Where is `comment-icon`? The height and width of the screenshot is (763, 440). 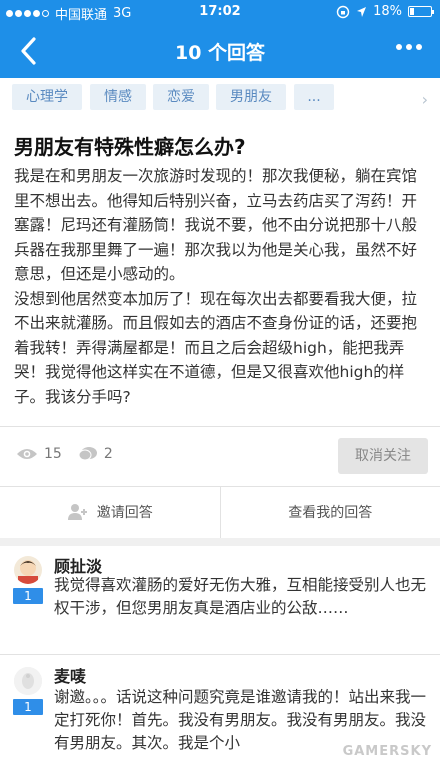
comment-icon is located at coordinates (87, 454).